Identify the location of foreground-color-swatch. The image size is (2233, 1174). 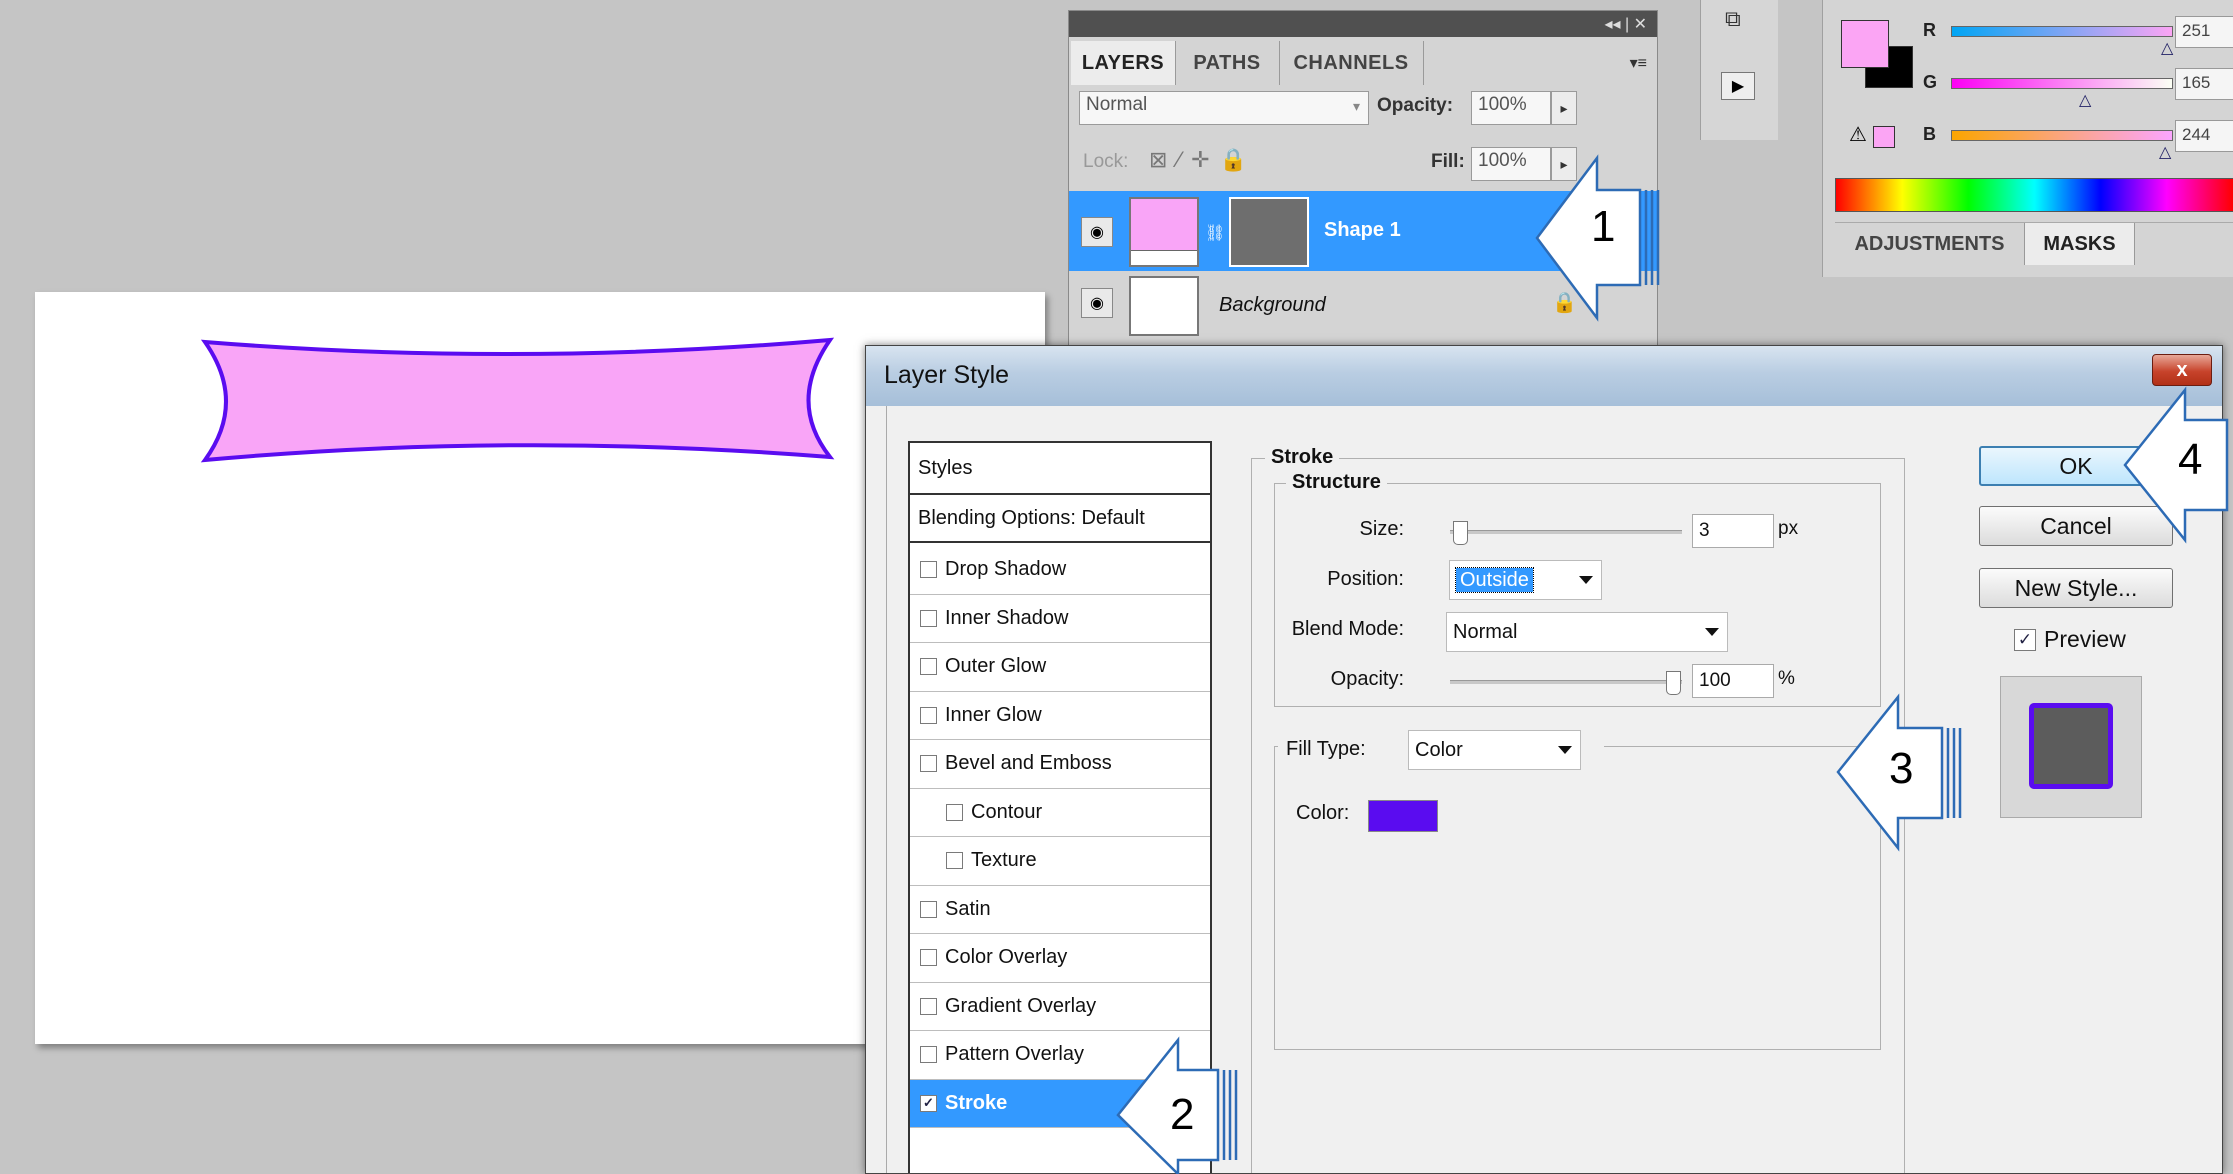
(1865, 44).